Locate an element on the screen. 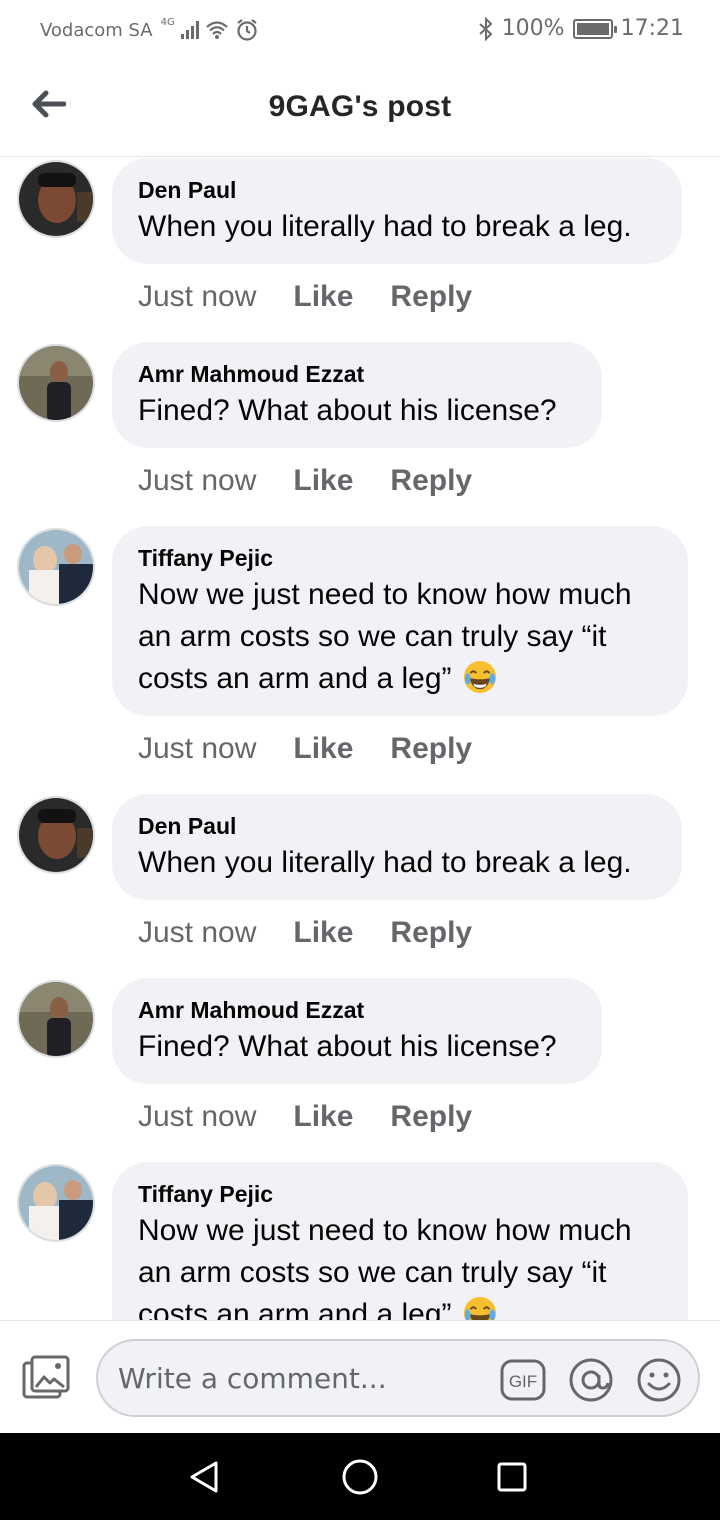 Image resolution: width=720 pixels, height=1520 pixels. nav-back-button is located at coordinates (204, 1477).